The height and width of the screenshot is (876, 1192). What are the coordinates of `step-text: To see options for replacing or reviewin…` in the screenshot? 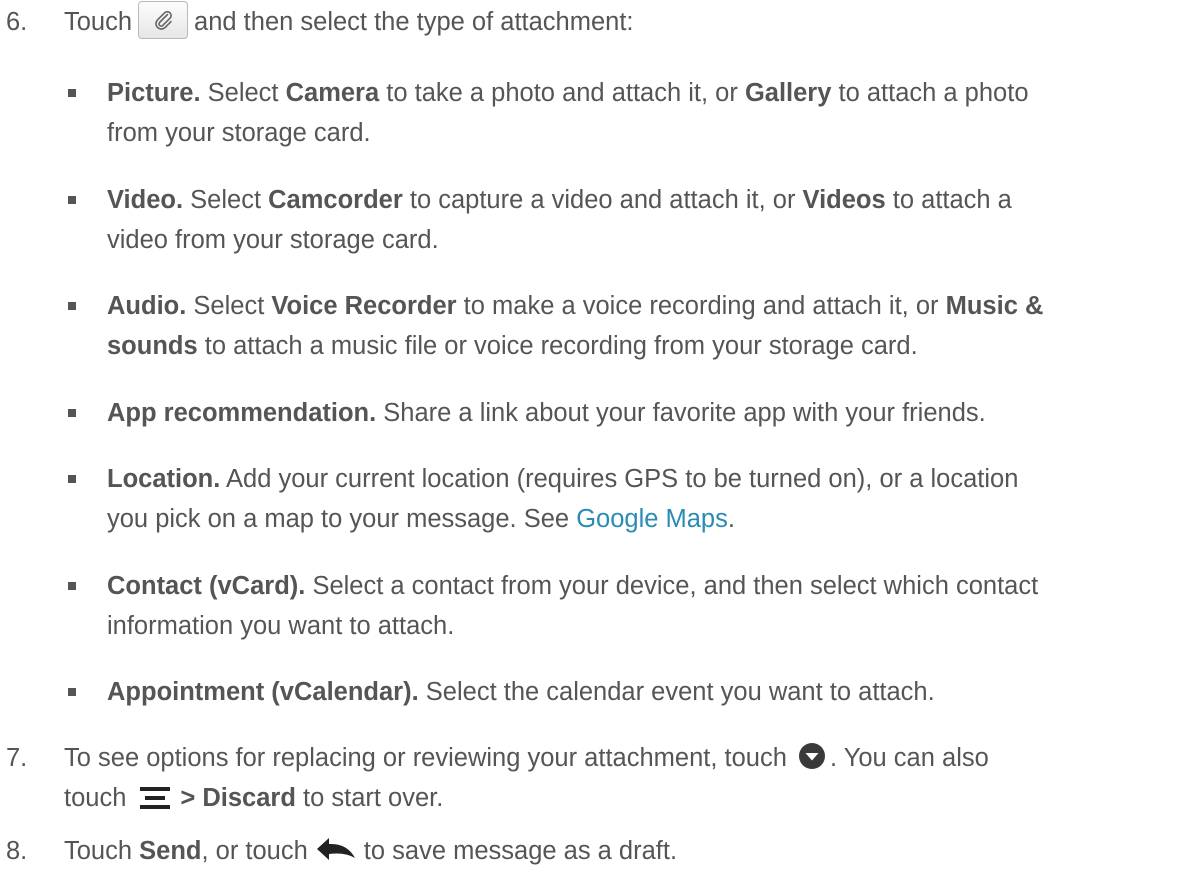 It's located at (619, 778).